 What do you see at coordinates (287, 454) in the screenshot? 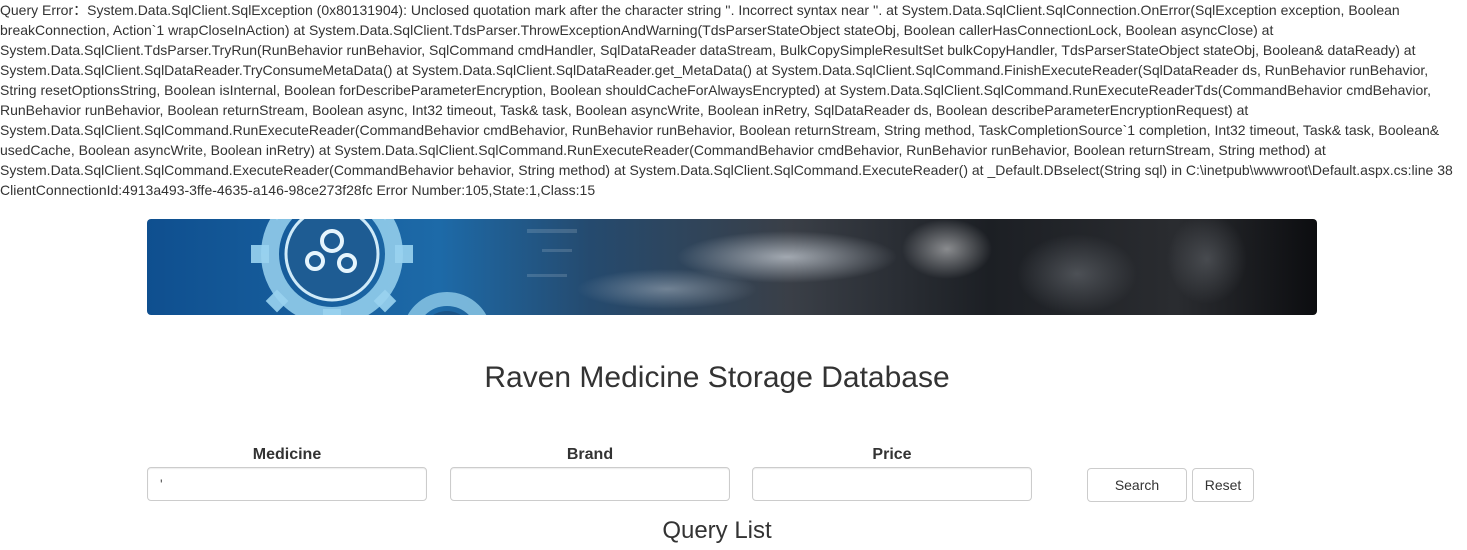
I see `medicine-label: Medicine` at bounding box center [287, 454].